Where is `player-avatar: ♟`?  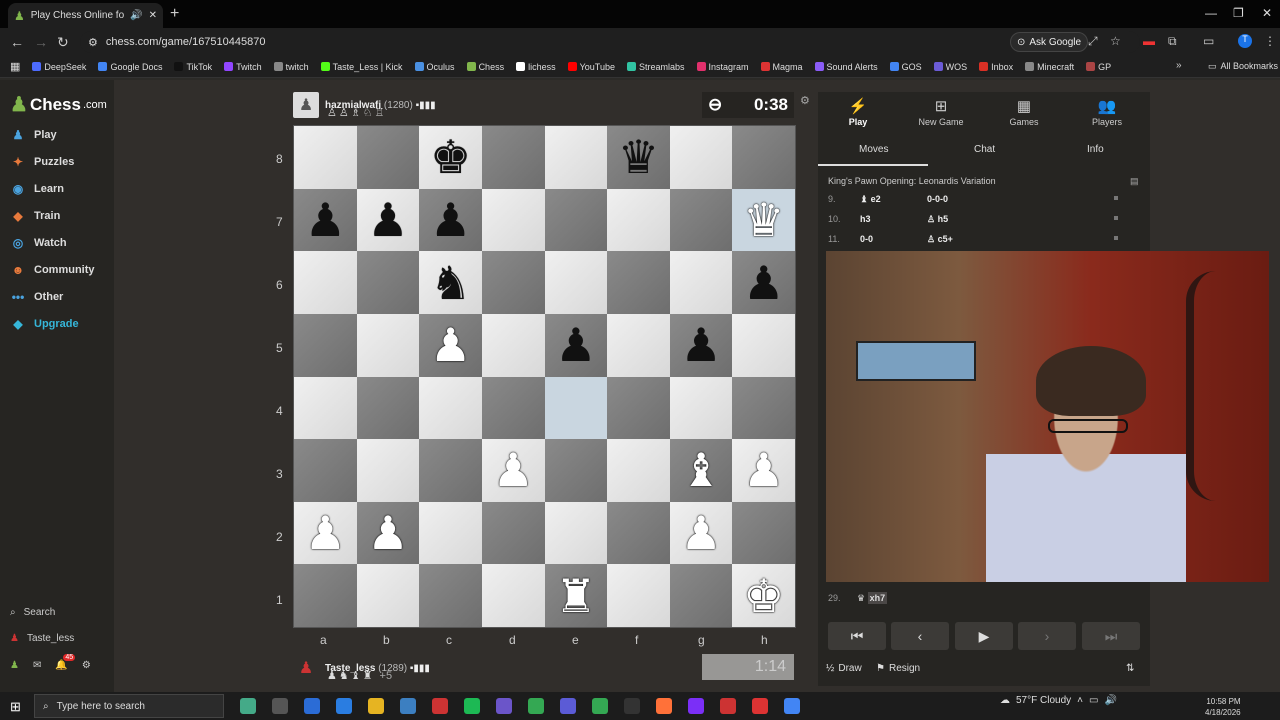
player-avatar: ♟ is located at coordinates (306, 668).